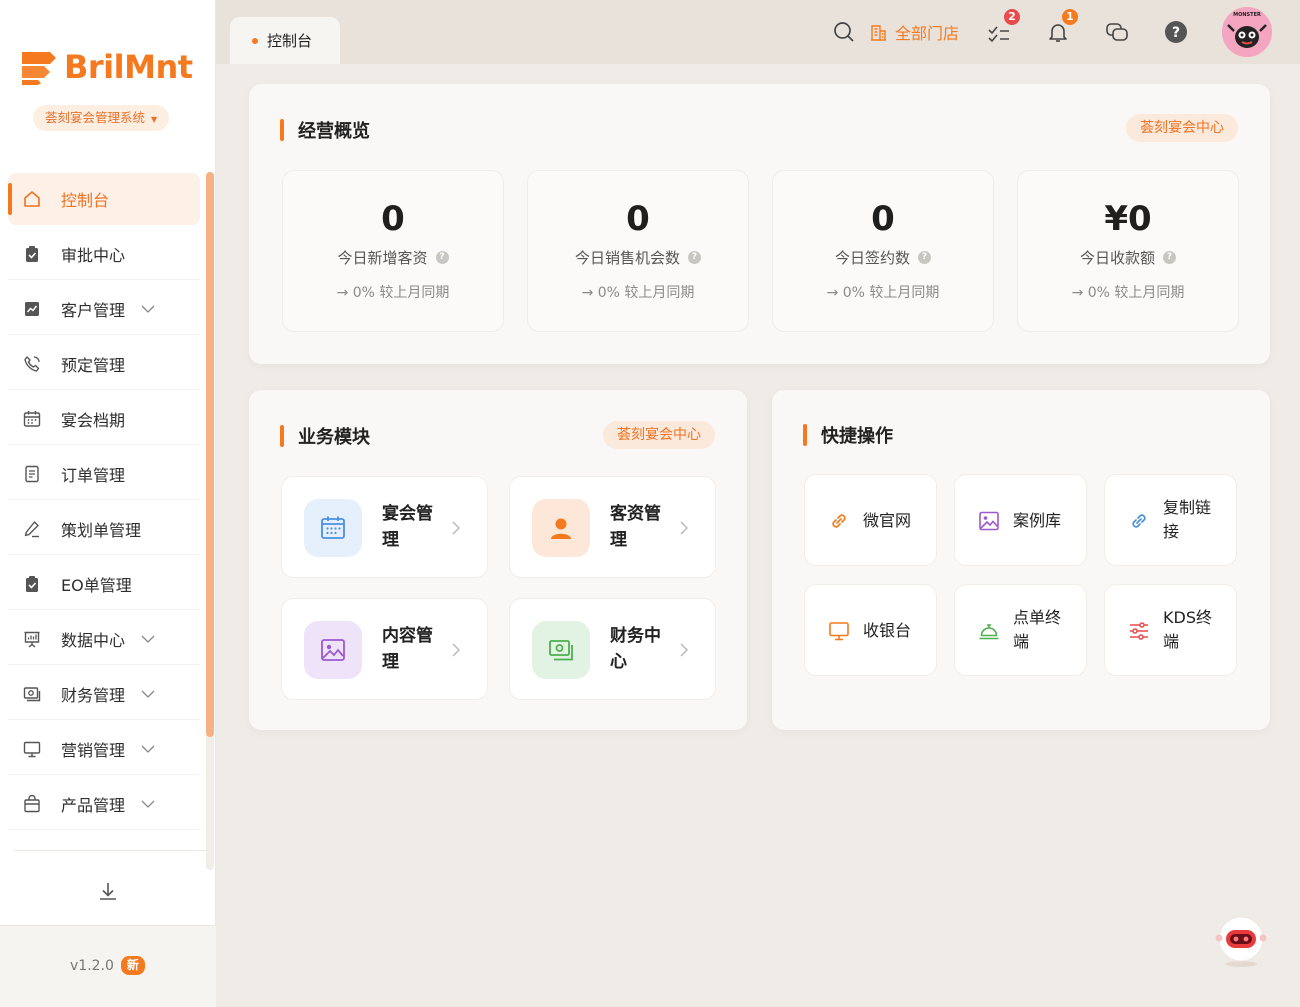  Describe the element at coordinates (93, 640) in the screenshot. I see `sidebar-item-label: 数据中心` at that location.